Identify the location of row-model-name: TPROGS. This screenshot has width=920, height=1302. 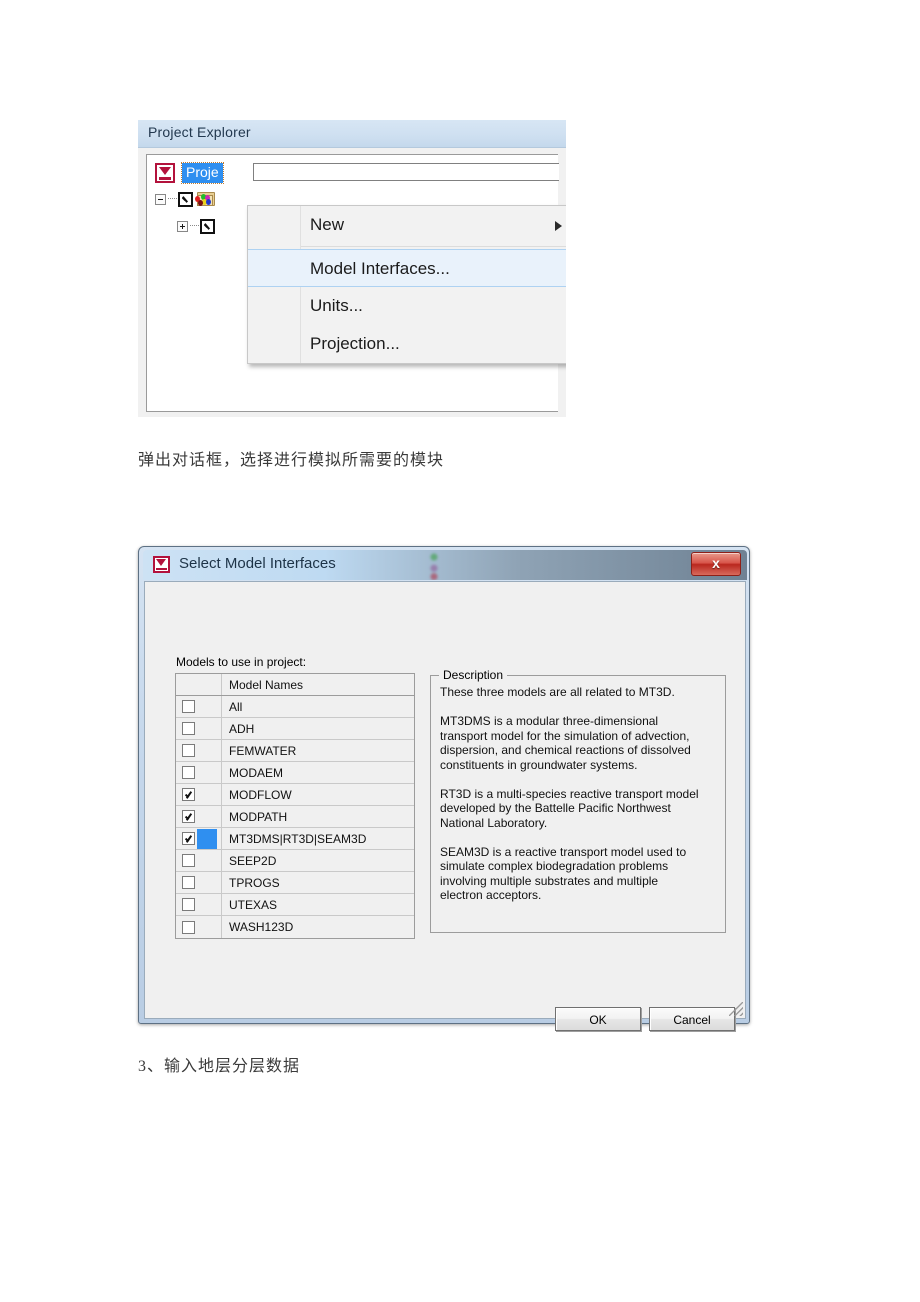
(318, 882).